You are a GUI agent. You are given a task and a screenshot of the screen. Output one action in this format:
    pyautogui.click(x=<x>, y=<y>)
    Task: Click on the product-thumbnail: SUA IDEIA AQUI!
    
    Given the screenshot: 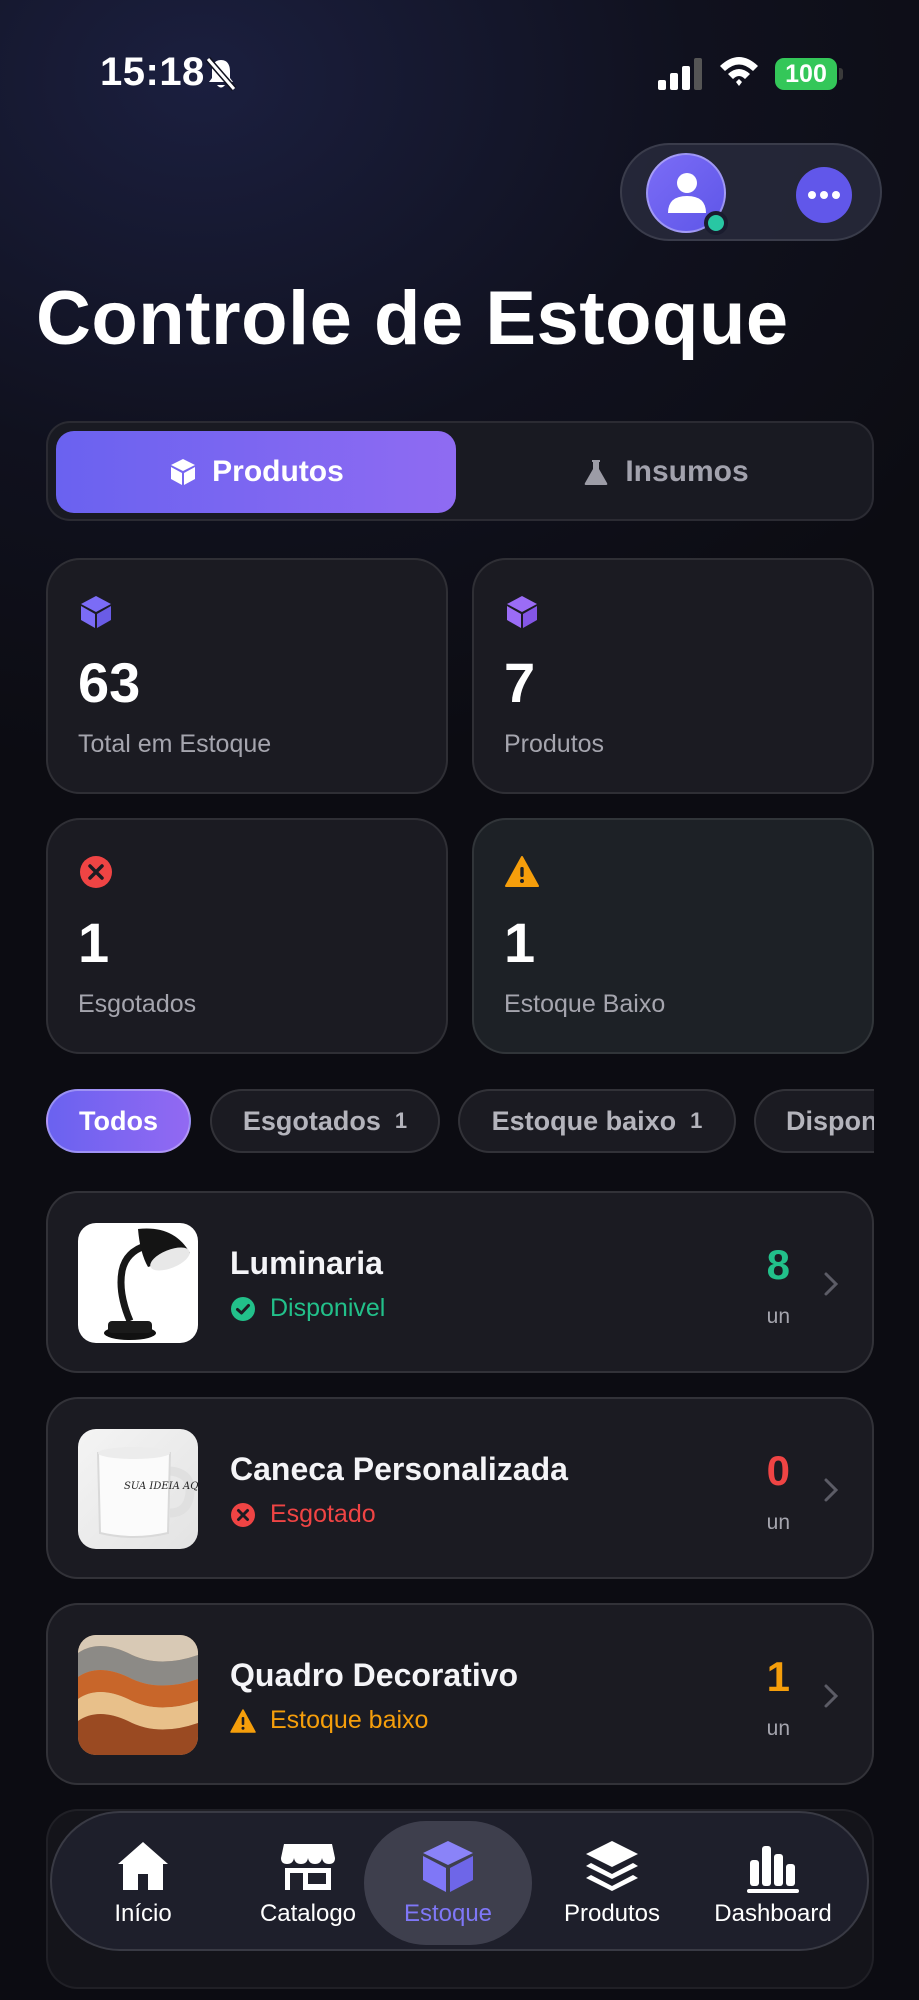 What is the action you would take?
    pyautogui.click(x=138, y=1489)
    